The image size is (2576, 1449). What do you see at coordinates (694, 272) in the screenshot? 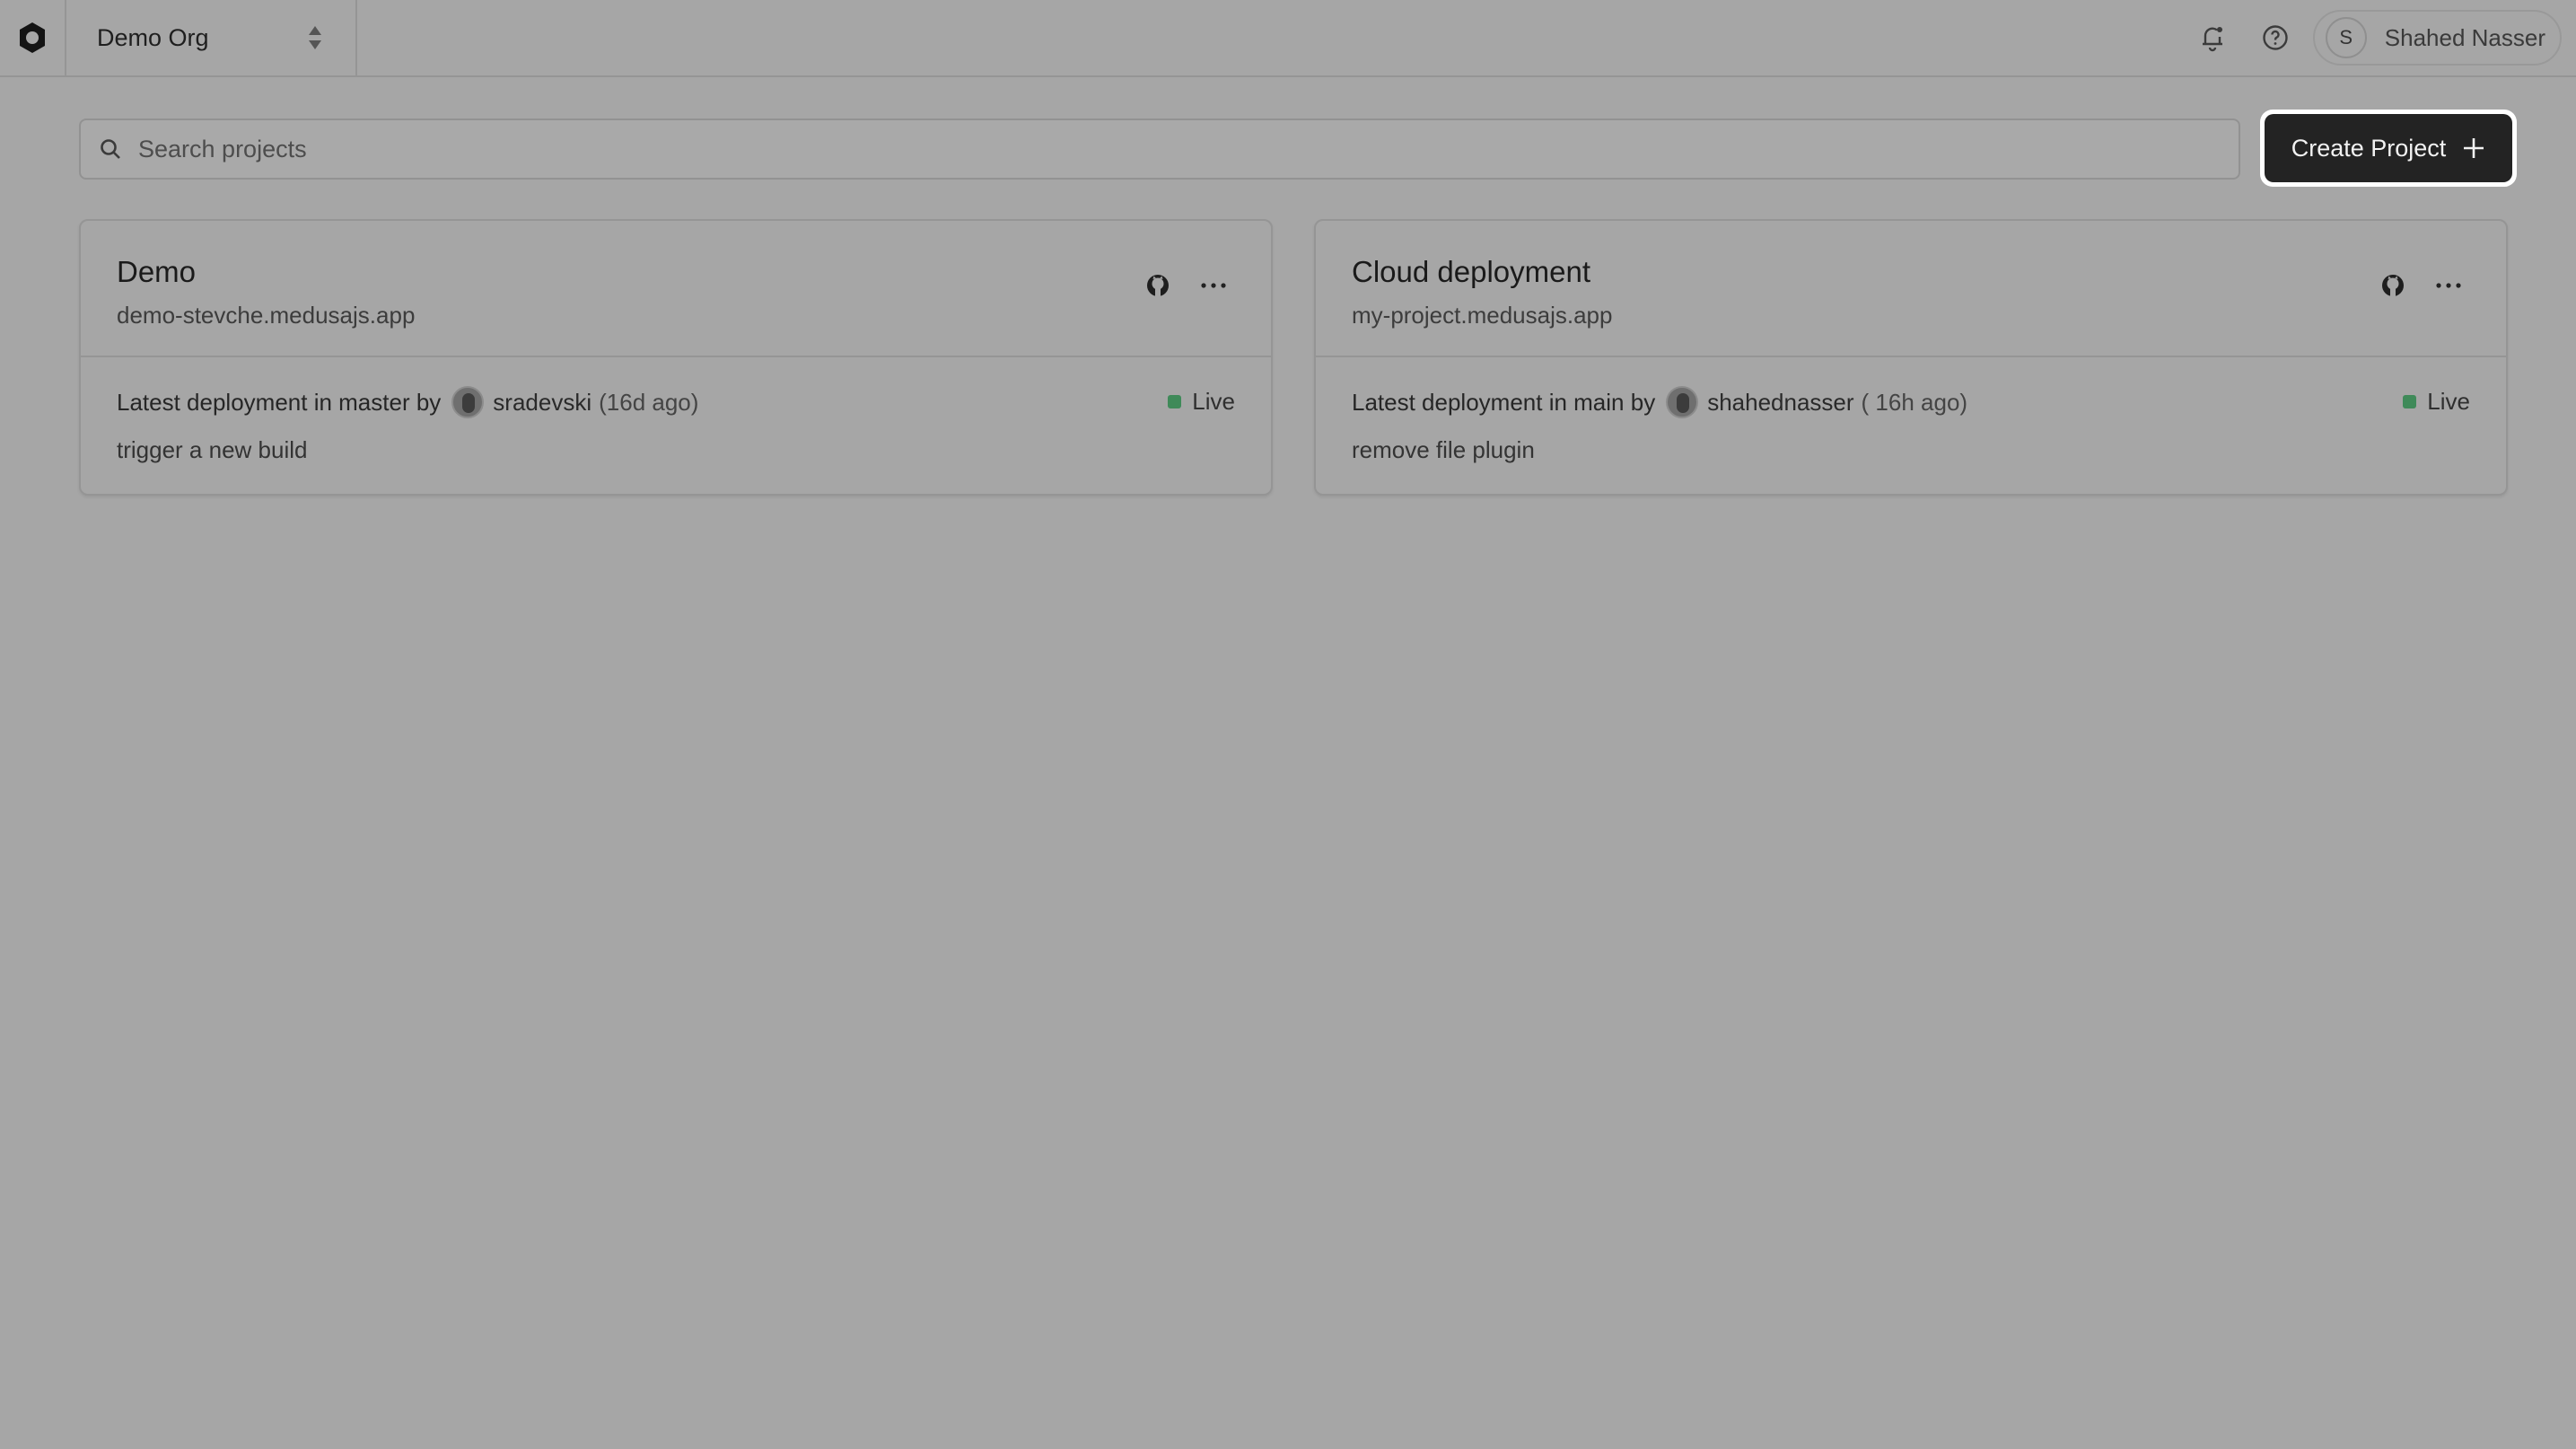
I see `project-title: Demo` at bounding box center [694, 272].